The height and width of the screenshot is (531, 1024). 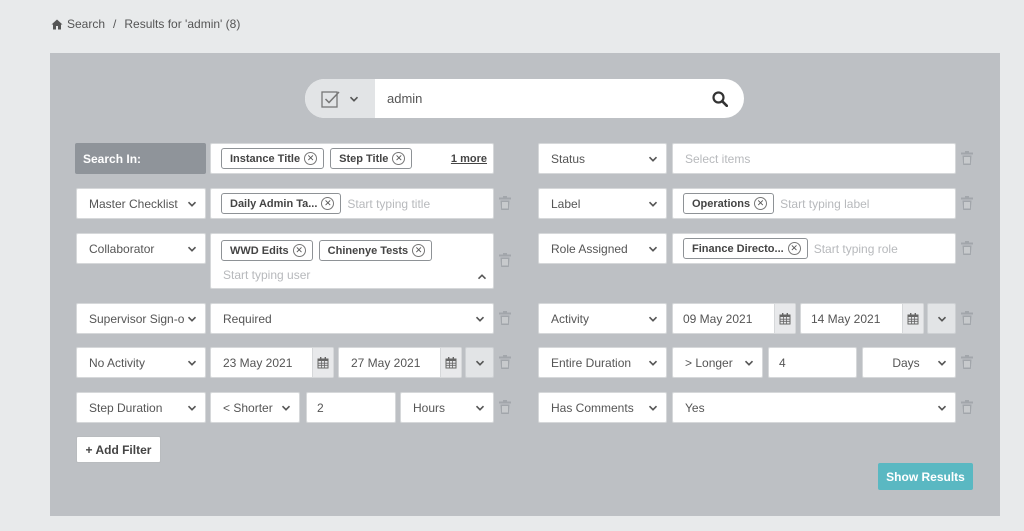 I want to click on step-duration-field-select: Step Duration, so click(x=141, y=407).